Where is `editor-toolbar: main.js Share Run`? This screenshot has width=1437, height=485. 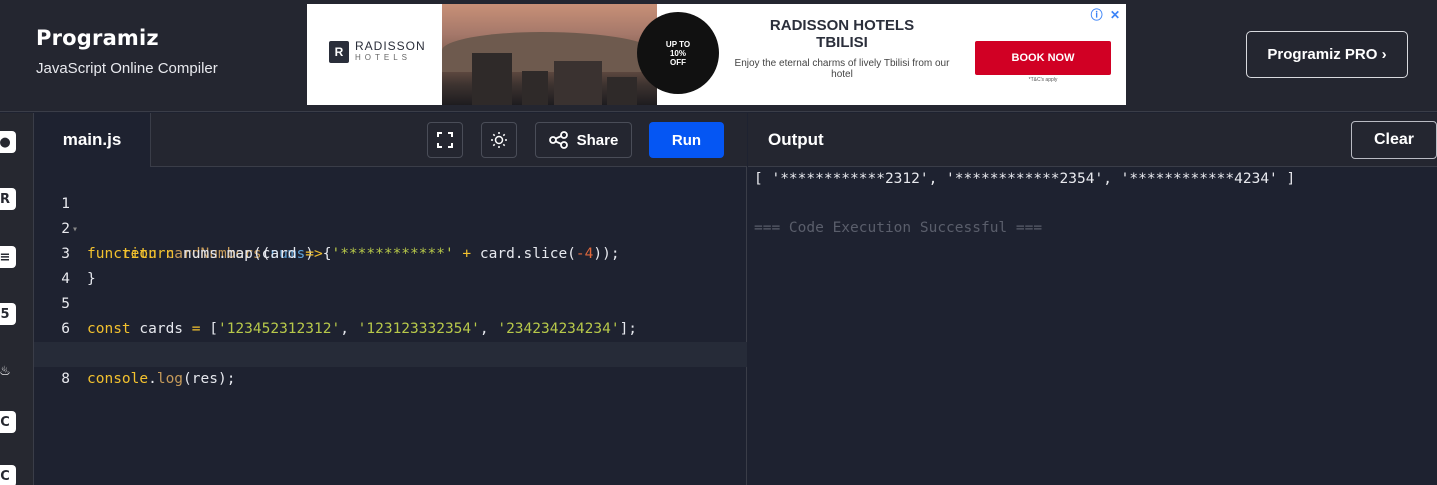 editor-toolbar: main.js Share Run is located at coordinates (390, 140).